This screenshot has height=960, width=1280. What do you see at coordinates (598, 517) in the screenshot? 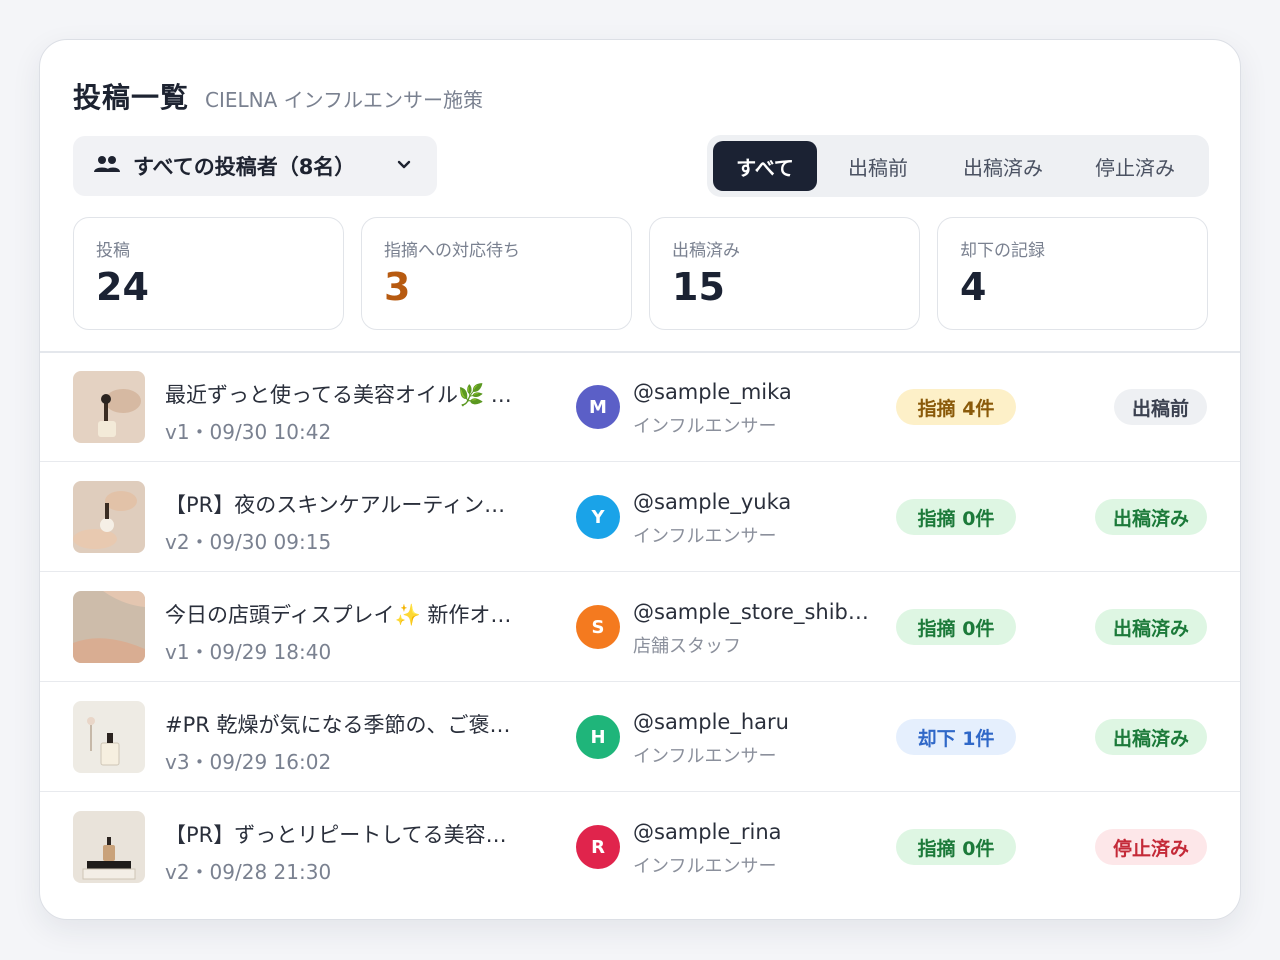
I see `avatar: Y` at bounding box center [598, 517].